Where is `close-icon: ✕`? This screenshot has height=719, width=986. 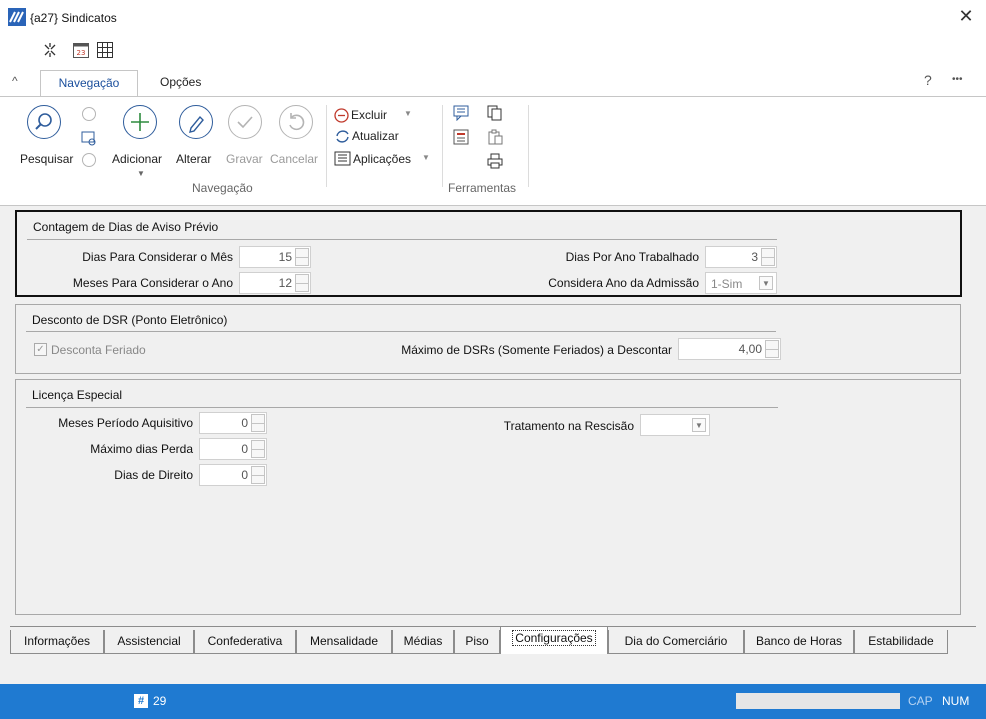
close-icon: ✕ is located at coordinates (966, 16).